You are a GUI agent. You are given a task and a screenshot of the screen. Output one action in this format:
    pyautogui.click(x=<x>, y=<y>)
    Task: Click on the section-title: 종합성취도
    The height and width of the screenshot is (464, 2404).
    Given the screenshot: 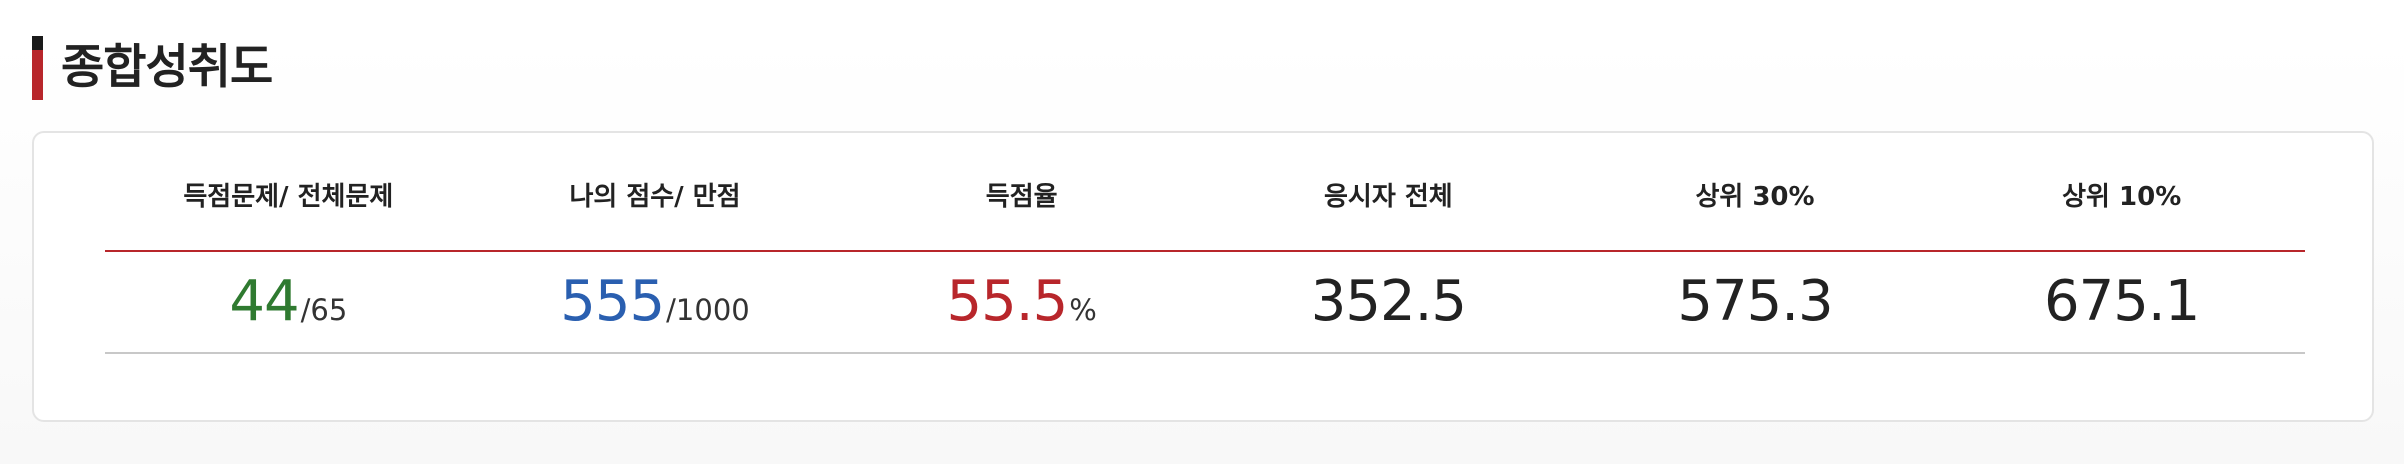 What is the action you would take?
    pyautogui.click(x=167, y=67)
    